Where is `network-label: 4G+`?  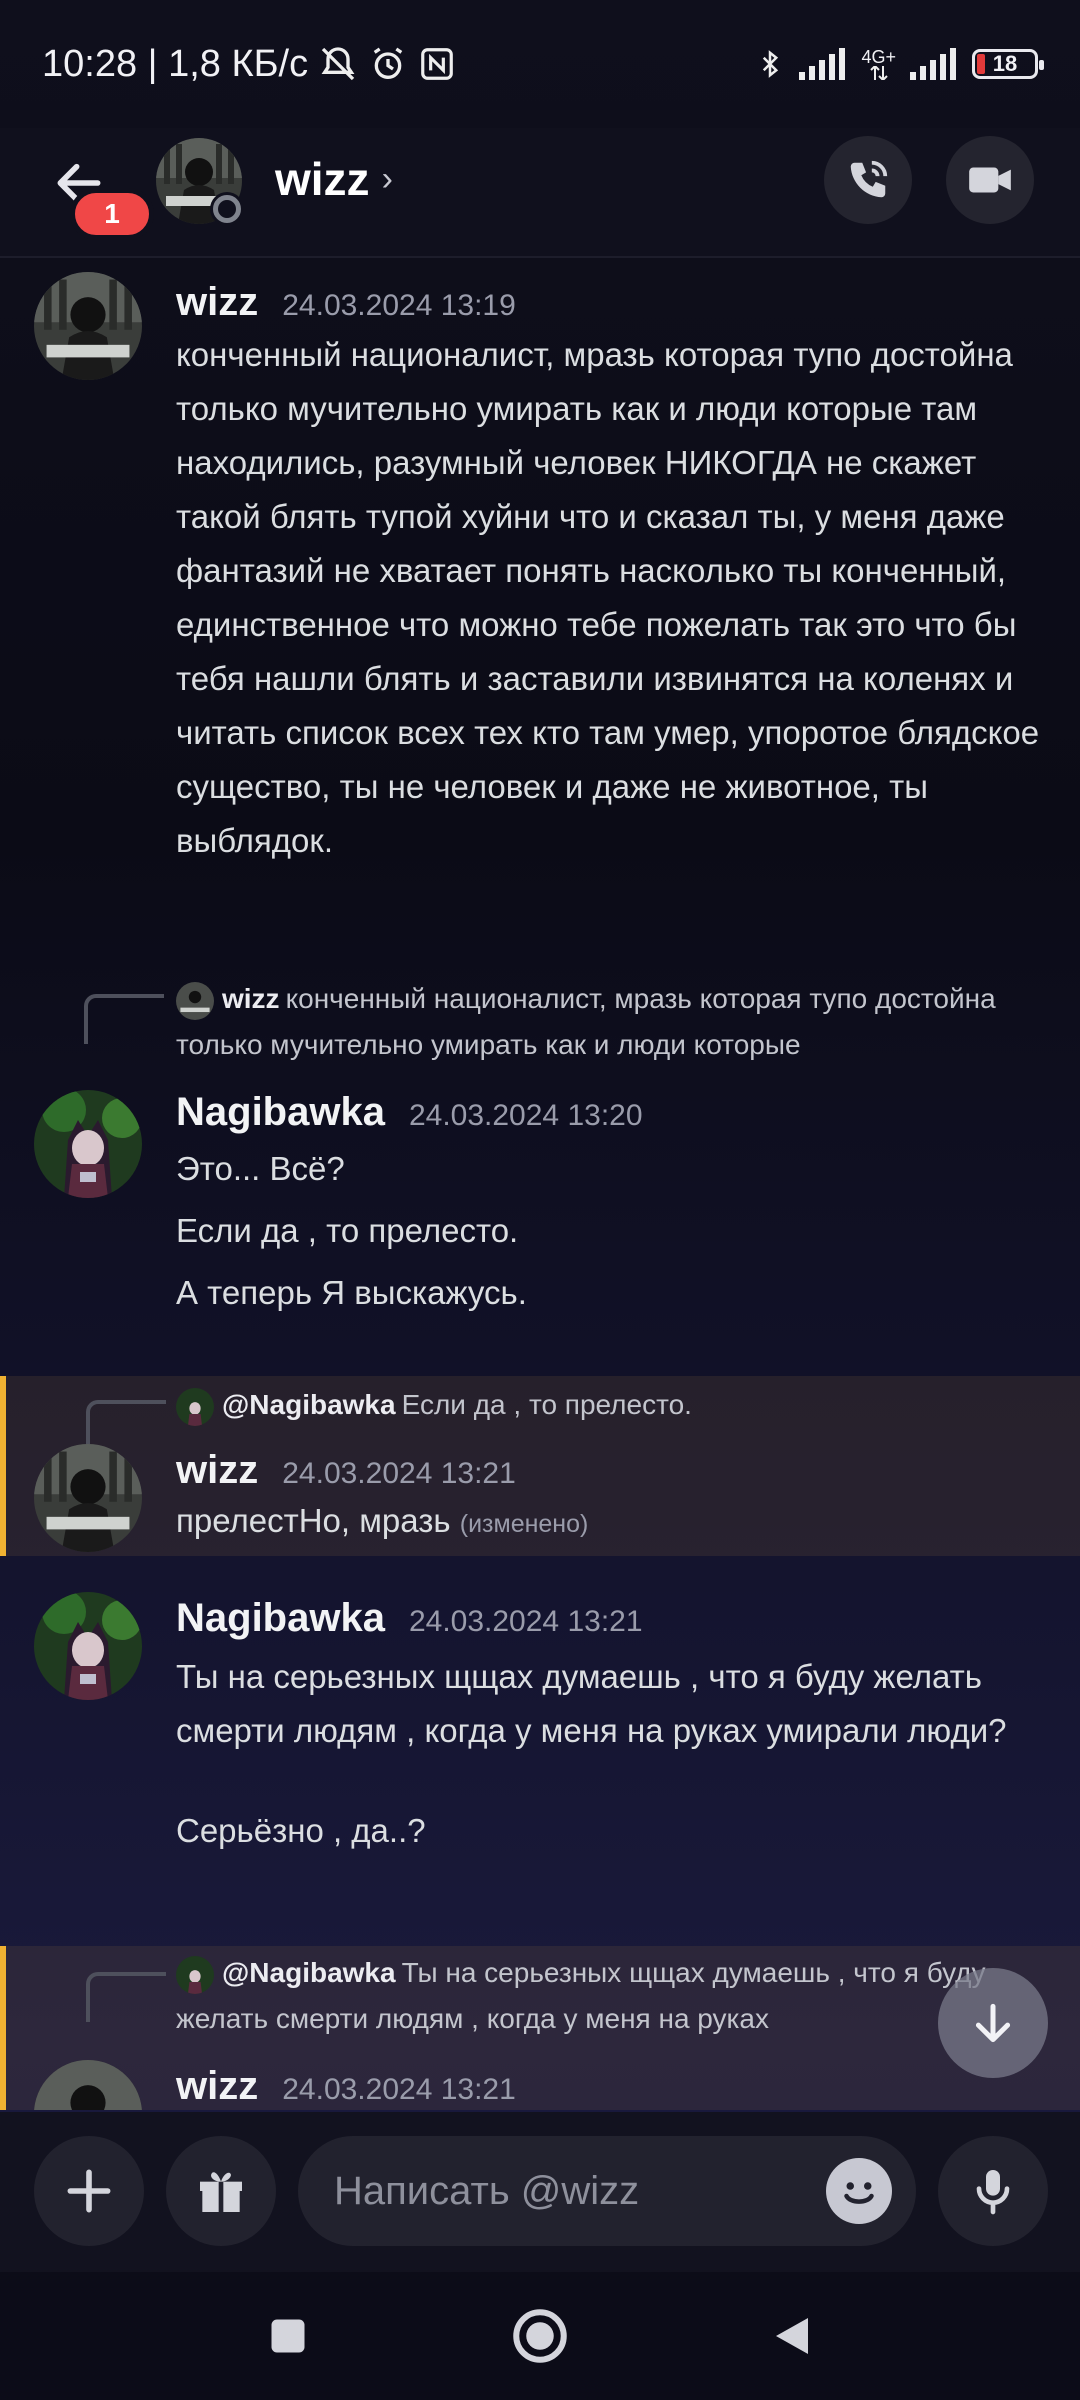
network-label: 4G+ is located at coordinates (878, 57).